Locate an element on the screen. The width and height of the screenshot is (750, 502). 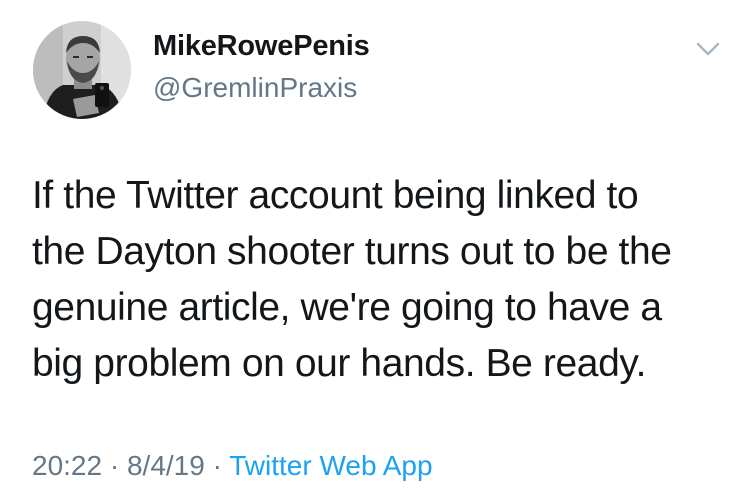
tweet-date: 8/4/19 is located at coordinates (166, 465).